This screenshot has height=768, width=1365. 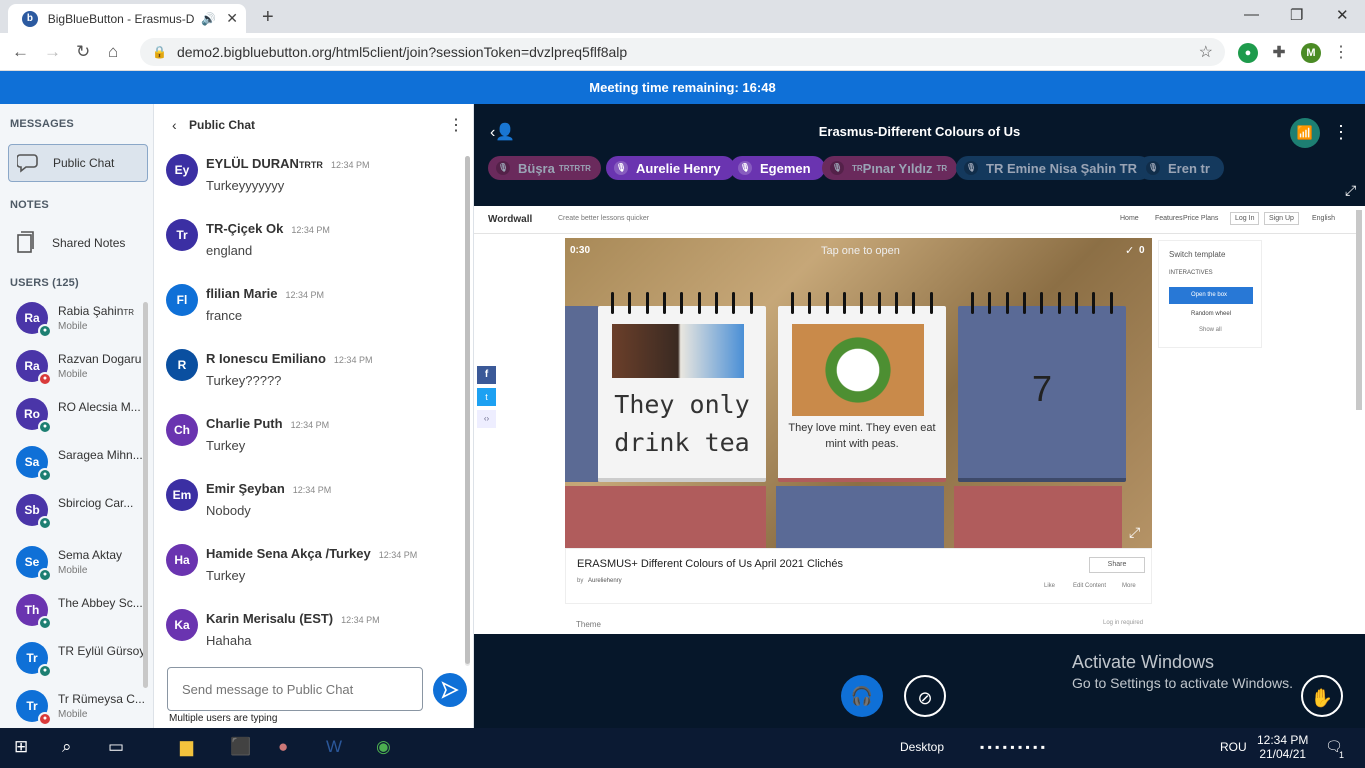 What do you see at coordinates (222, 125) in the screenshot?
I see `chat-title: Public Chat` at bounding box center [222, 125].